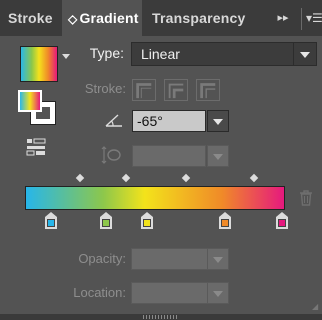 The image size is (322, 320). I want to click on opacity-input, so click(170, 259).